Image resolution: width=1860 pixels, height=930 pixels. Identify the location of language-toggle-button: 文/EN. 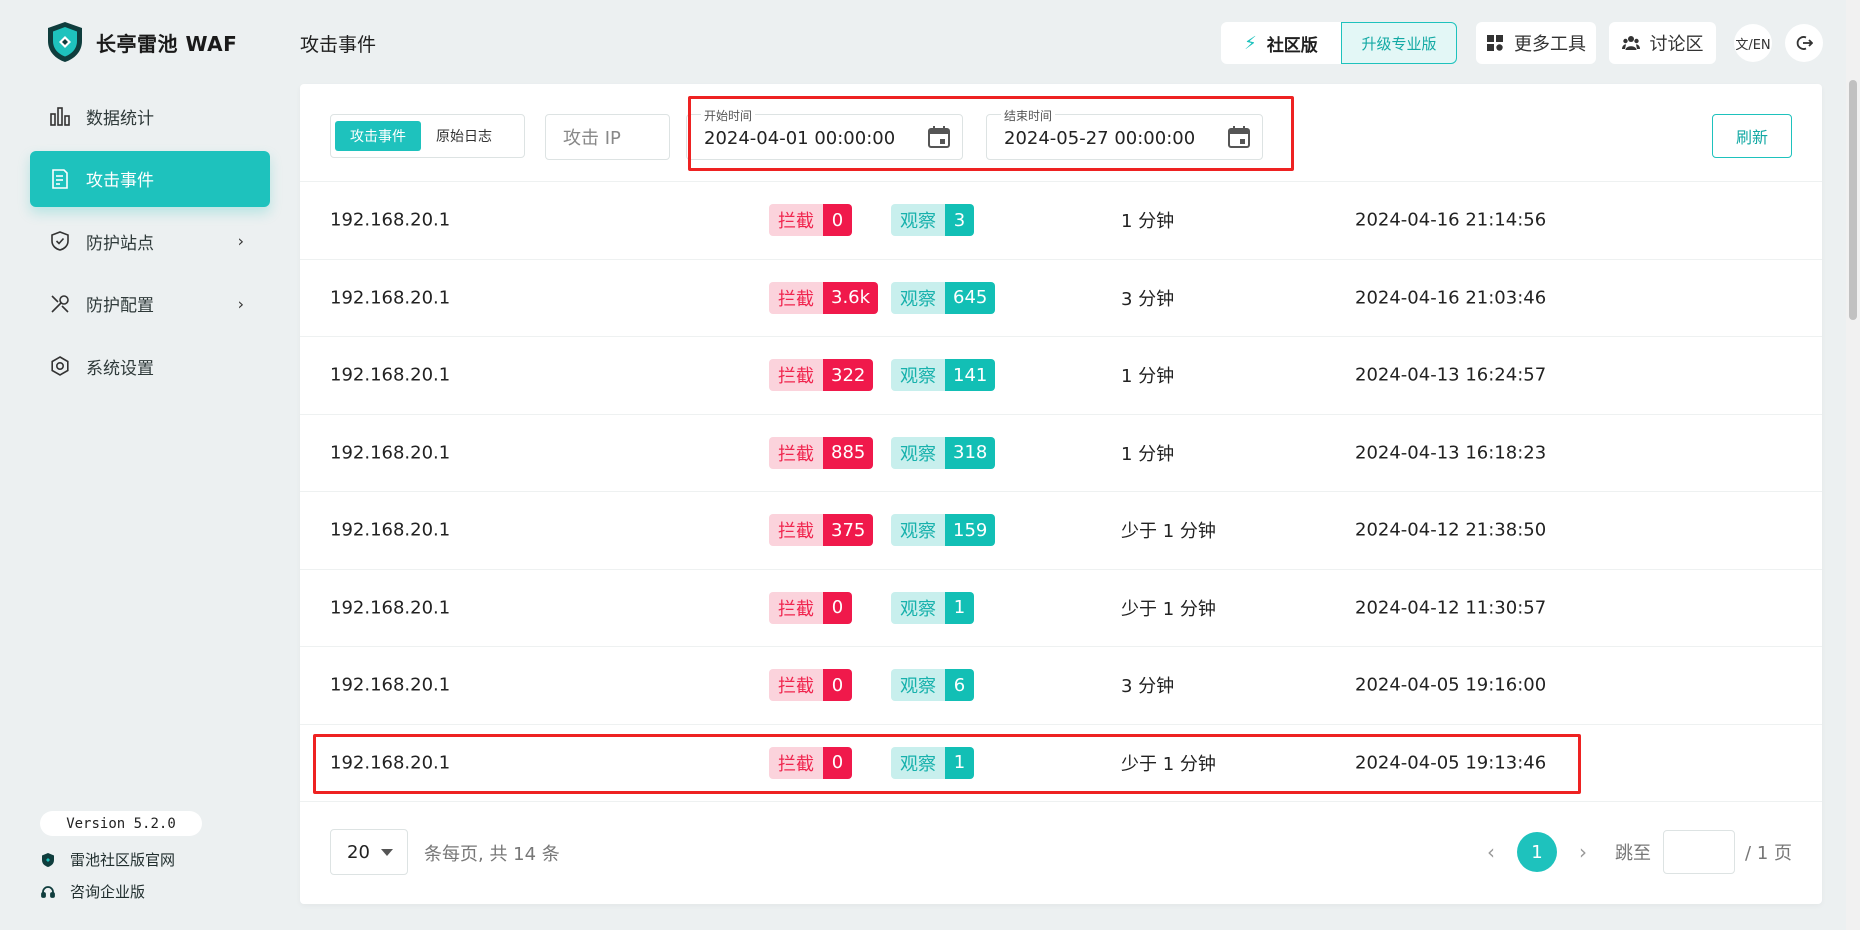
(1753, 43).